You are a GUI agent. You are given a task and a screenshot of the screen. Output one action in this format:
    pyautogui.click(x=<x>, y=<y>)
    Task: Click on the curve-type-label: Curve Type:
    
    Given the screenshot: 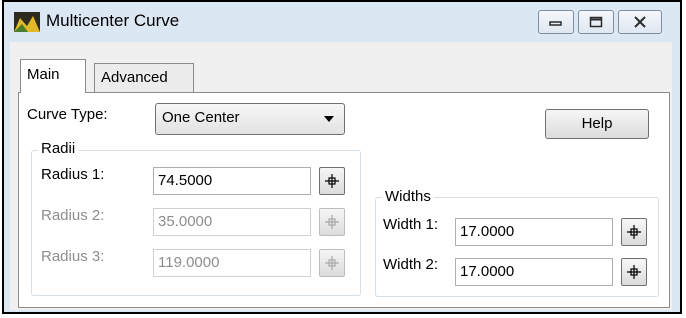 What is the action you would take?
    pyautogui.click(x=67, y=114)
    